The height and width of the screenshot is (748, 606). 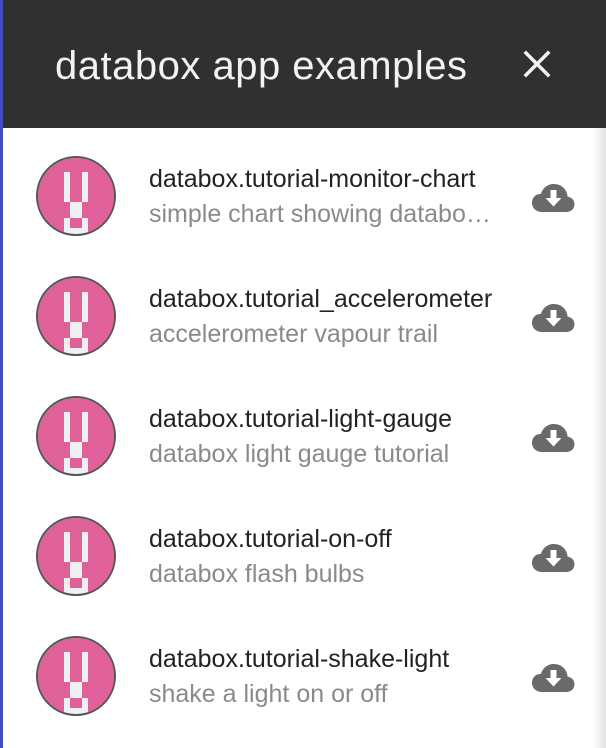 What do you see at coordinates (299, 454) in the screenshot?
I see `app-description: databox light gauge tutorial` at bounding box center [299, 454].